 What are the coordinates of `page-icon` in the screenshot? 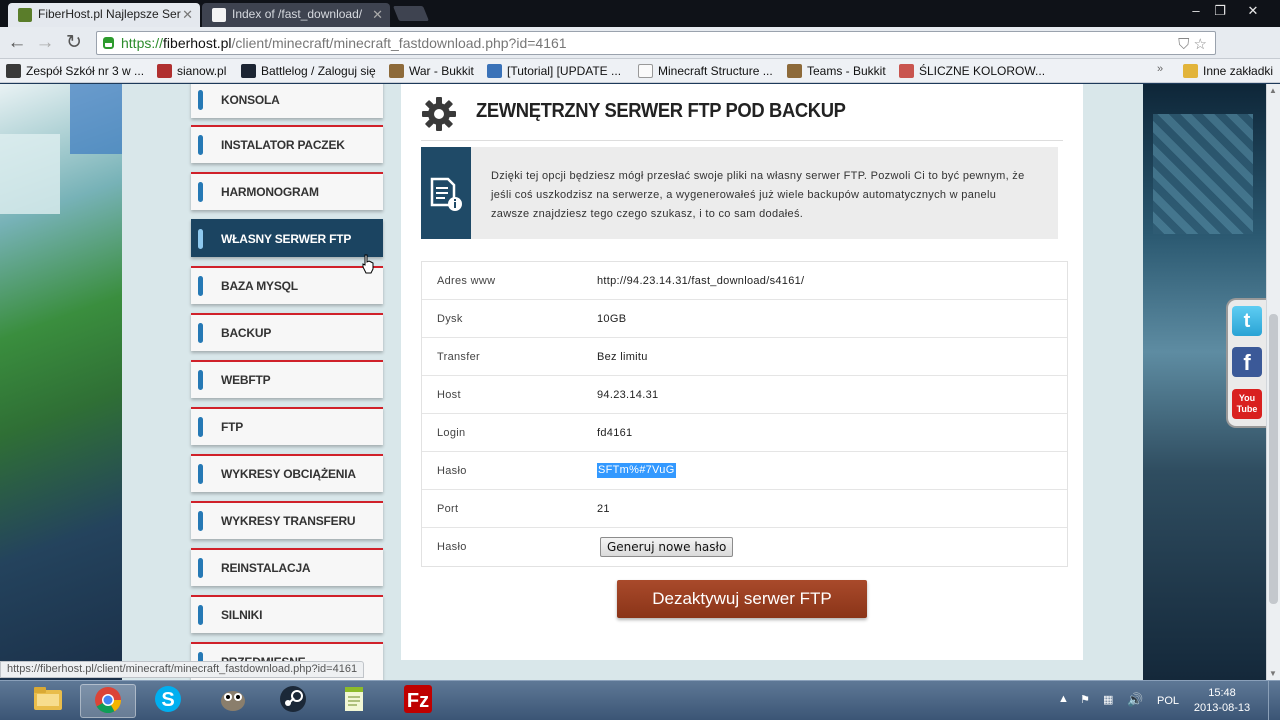 It's located at (219, 15).